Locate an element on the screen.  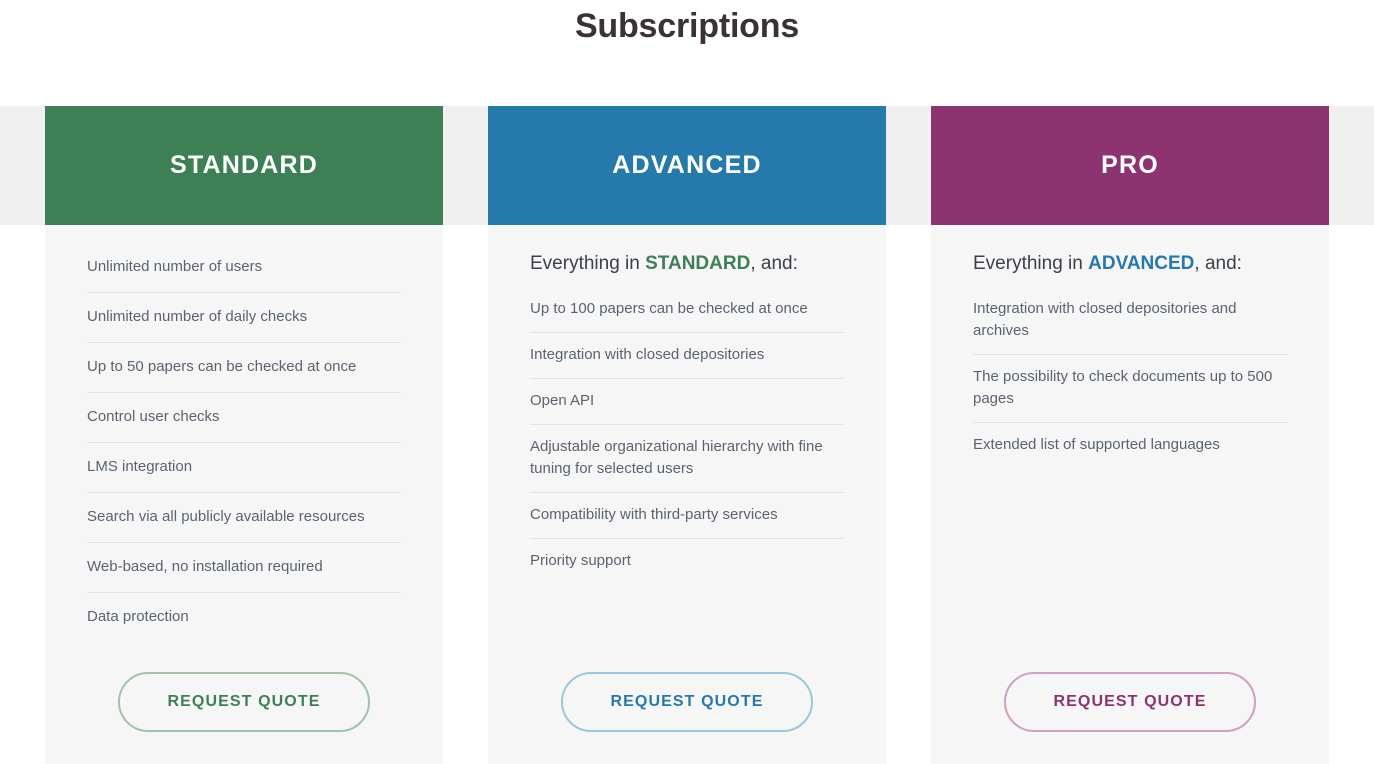
request-quote-button-advanced: REQUEST QUOTE is located at coordinates (687, 702).